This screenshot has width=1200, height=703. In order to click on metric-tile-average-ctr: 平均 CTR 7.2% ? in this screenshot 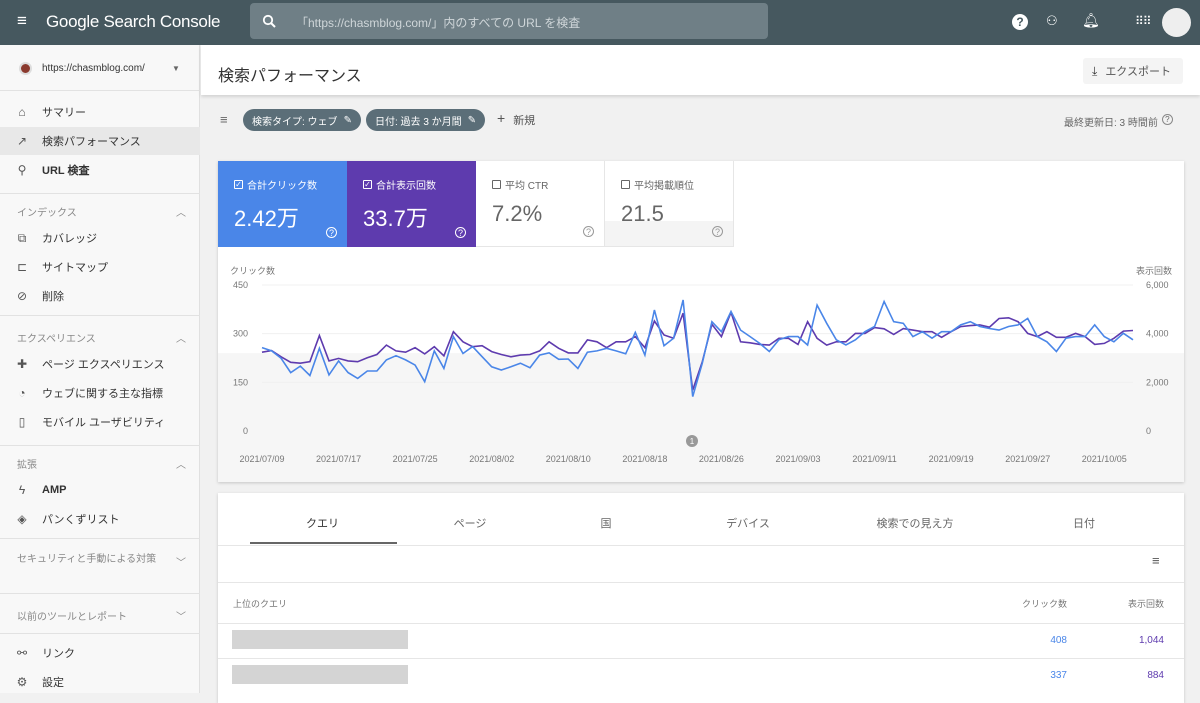, I will do `click(540, 204)`.